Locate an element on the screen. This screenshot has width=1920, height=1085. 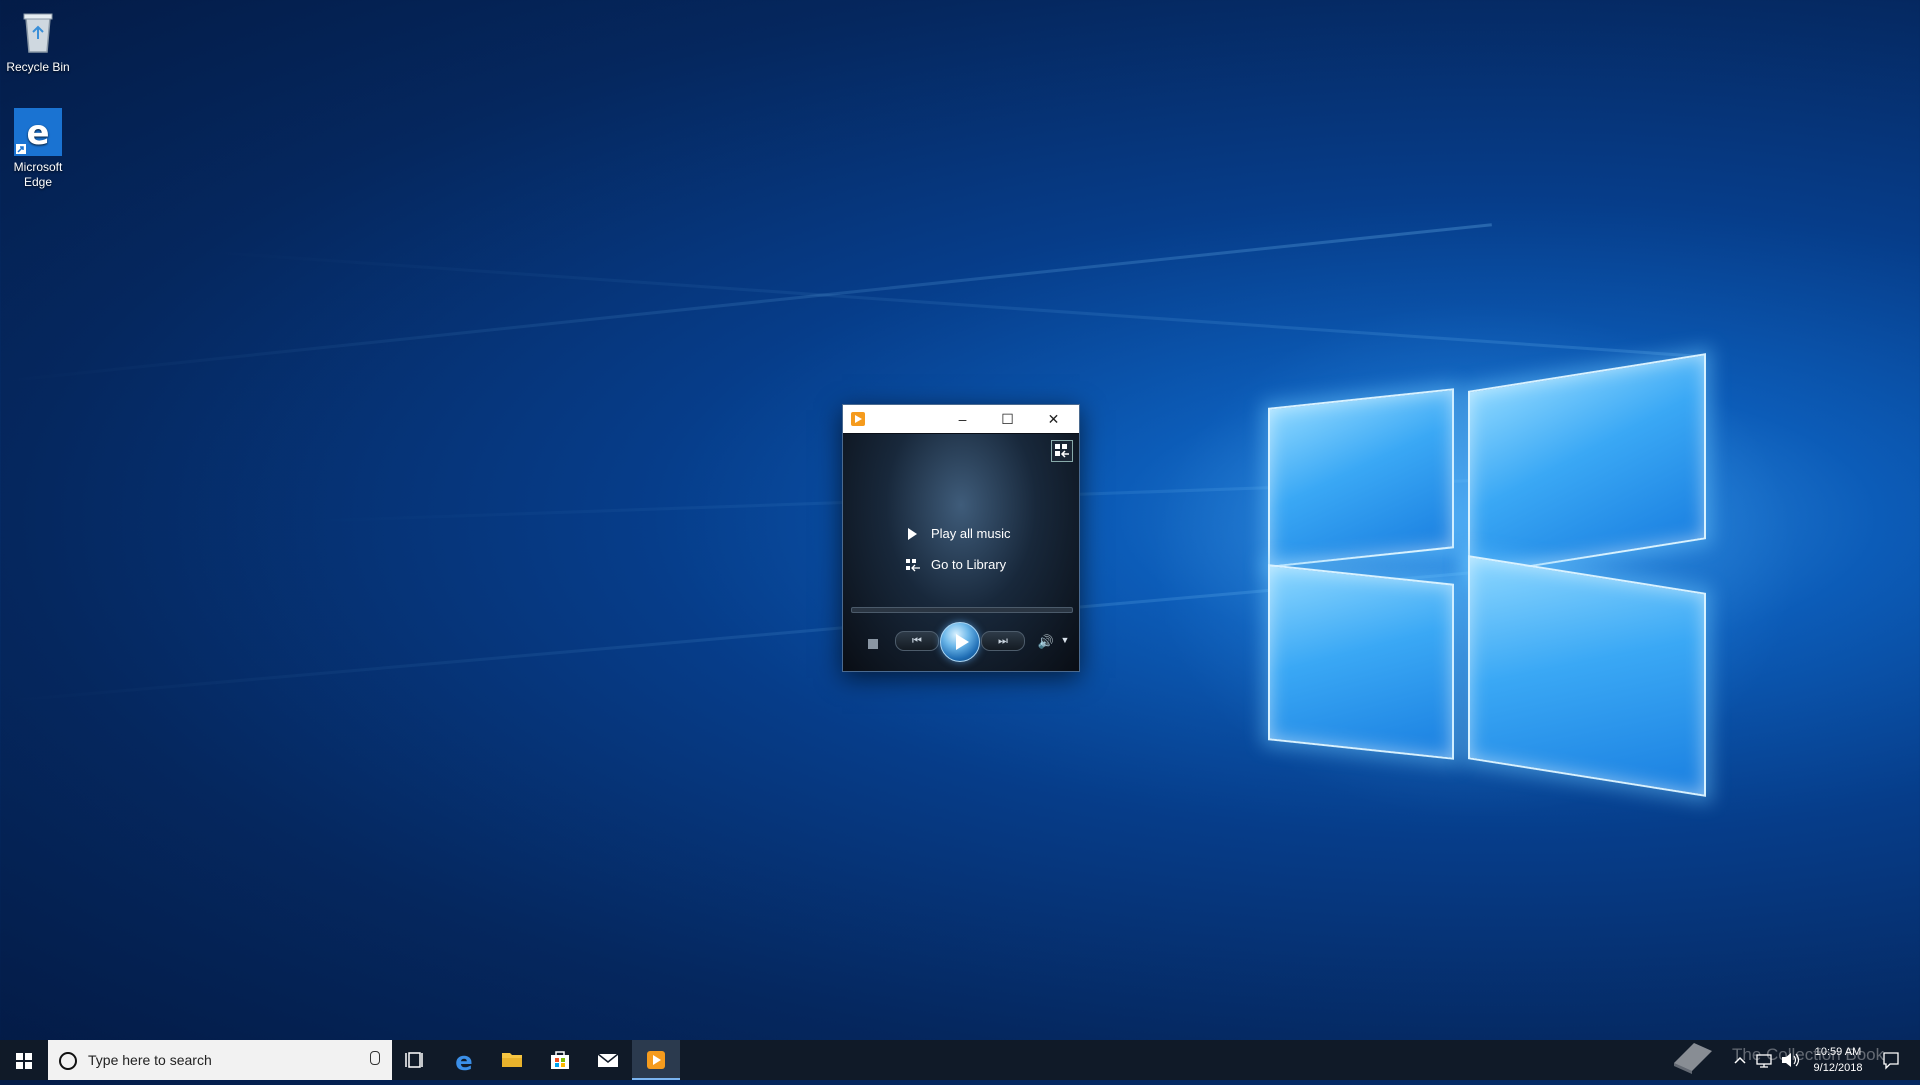
logo-pane-bottom-left is located at coordinates (1361, 662).